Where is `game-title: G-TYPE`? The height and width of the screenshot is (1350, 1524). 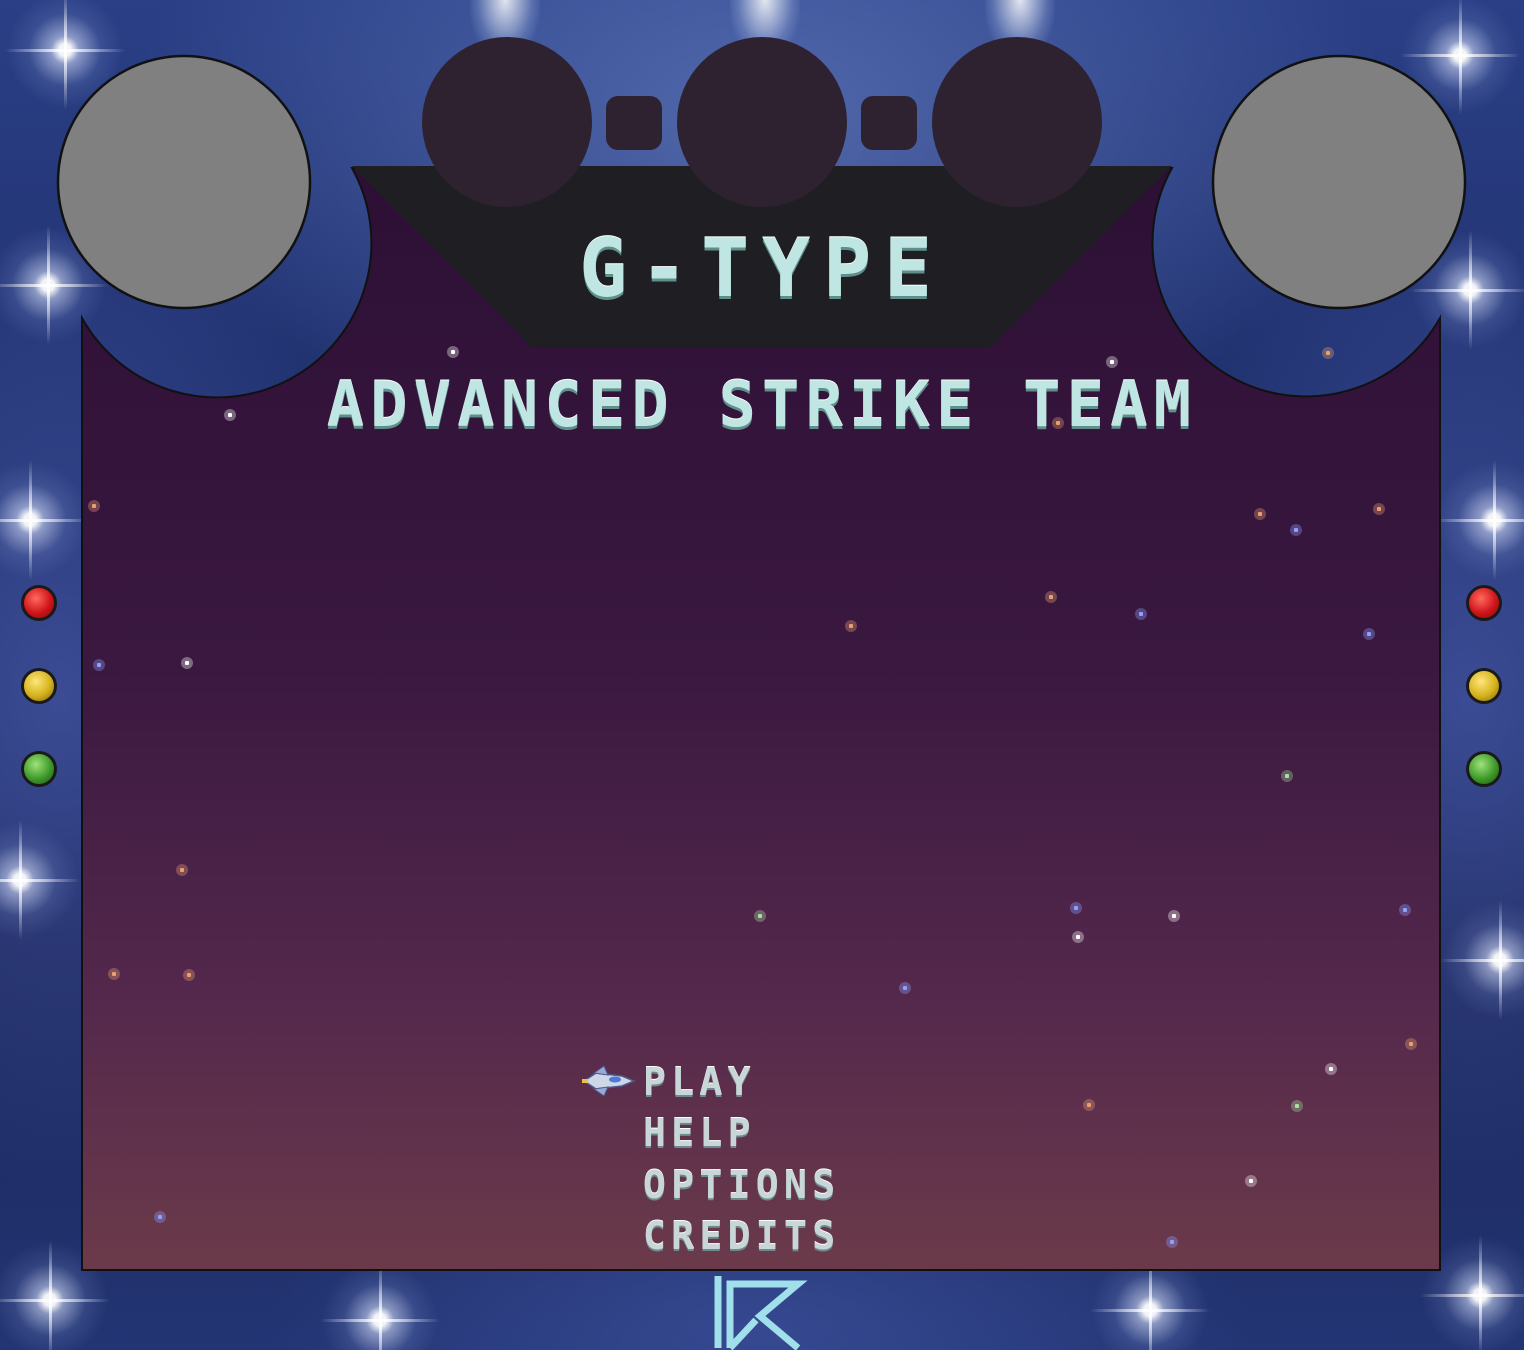 game-title: G-TYPE is located at coordinates (762, 268).